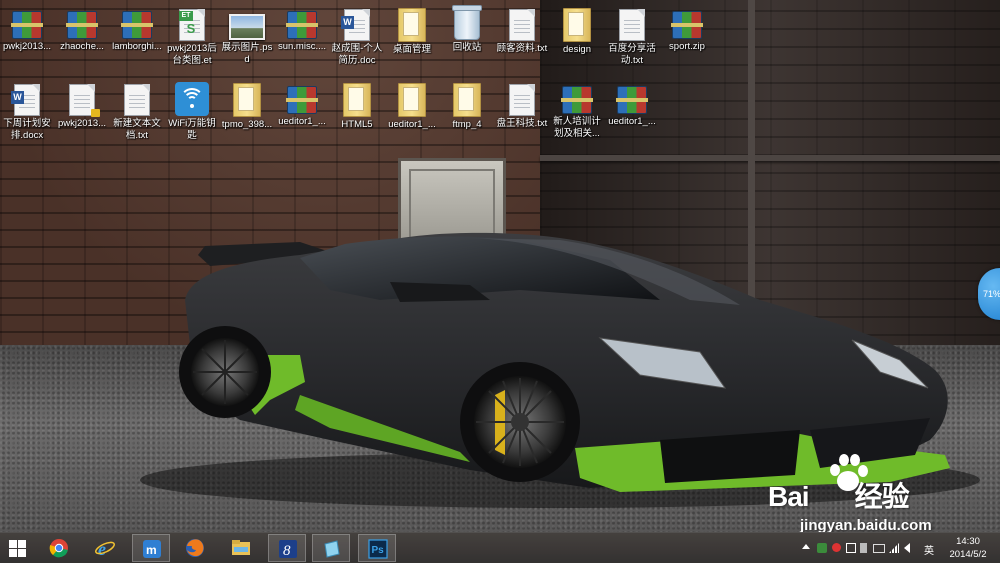  I want to click on notification-badge-icon, so click(836, 547).